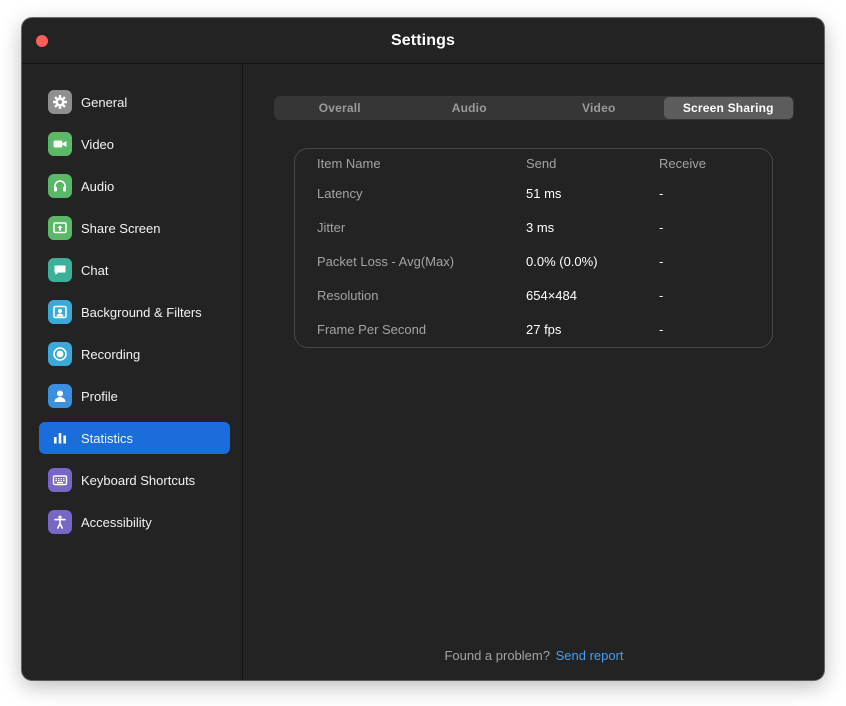  I want to click on sidebar-item-label: Video, so click(98, 144).